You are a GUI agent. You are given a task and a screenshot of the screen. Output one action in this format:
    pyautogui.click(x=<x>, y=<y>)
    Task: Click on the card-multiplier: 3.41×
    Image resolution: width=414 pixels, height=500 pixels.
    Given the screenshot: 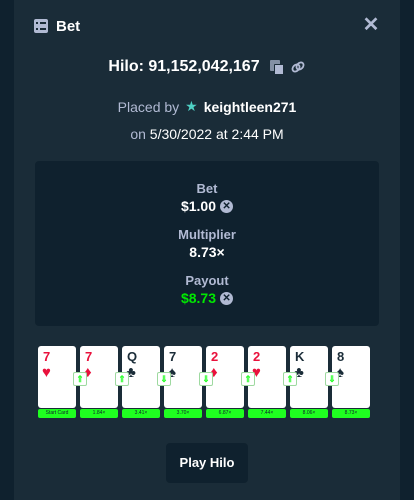 What is the action you would take?
    pyautogui.click(x=141, y=413)
    